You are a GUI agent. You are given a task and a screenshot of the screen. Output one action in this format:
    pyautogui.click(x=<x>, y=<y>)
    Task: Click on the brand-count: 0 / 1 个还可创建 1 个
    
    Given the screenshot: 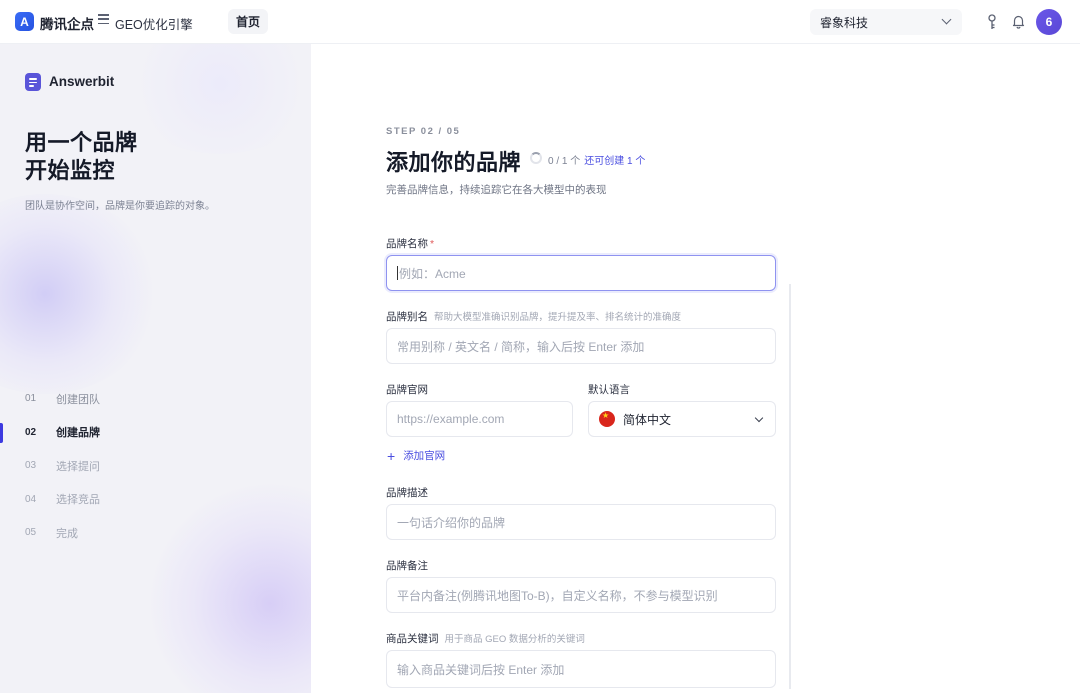 What is the action you would take?
    pyautogui.click(x=596, y=159)
    